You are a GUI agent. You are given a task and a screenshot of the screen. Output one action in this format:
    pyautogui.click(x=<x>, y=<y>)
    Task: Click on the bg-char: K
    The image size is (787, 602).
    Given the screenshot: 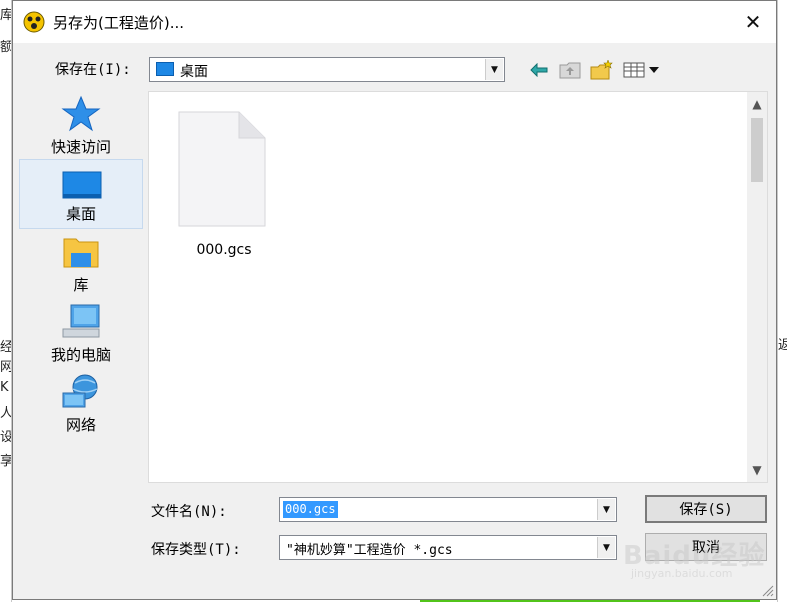 What is the action you would take?
    pyautogui.click(x=4, y=387)
    